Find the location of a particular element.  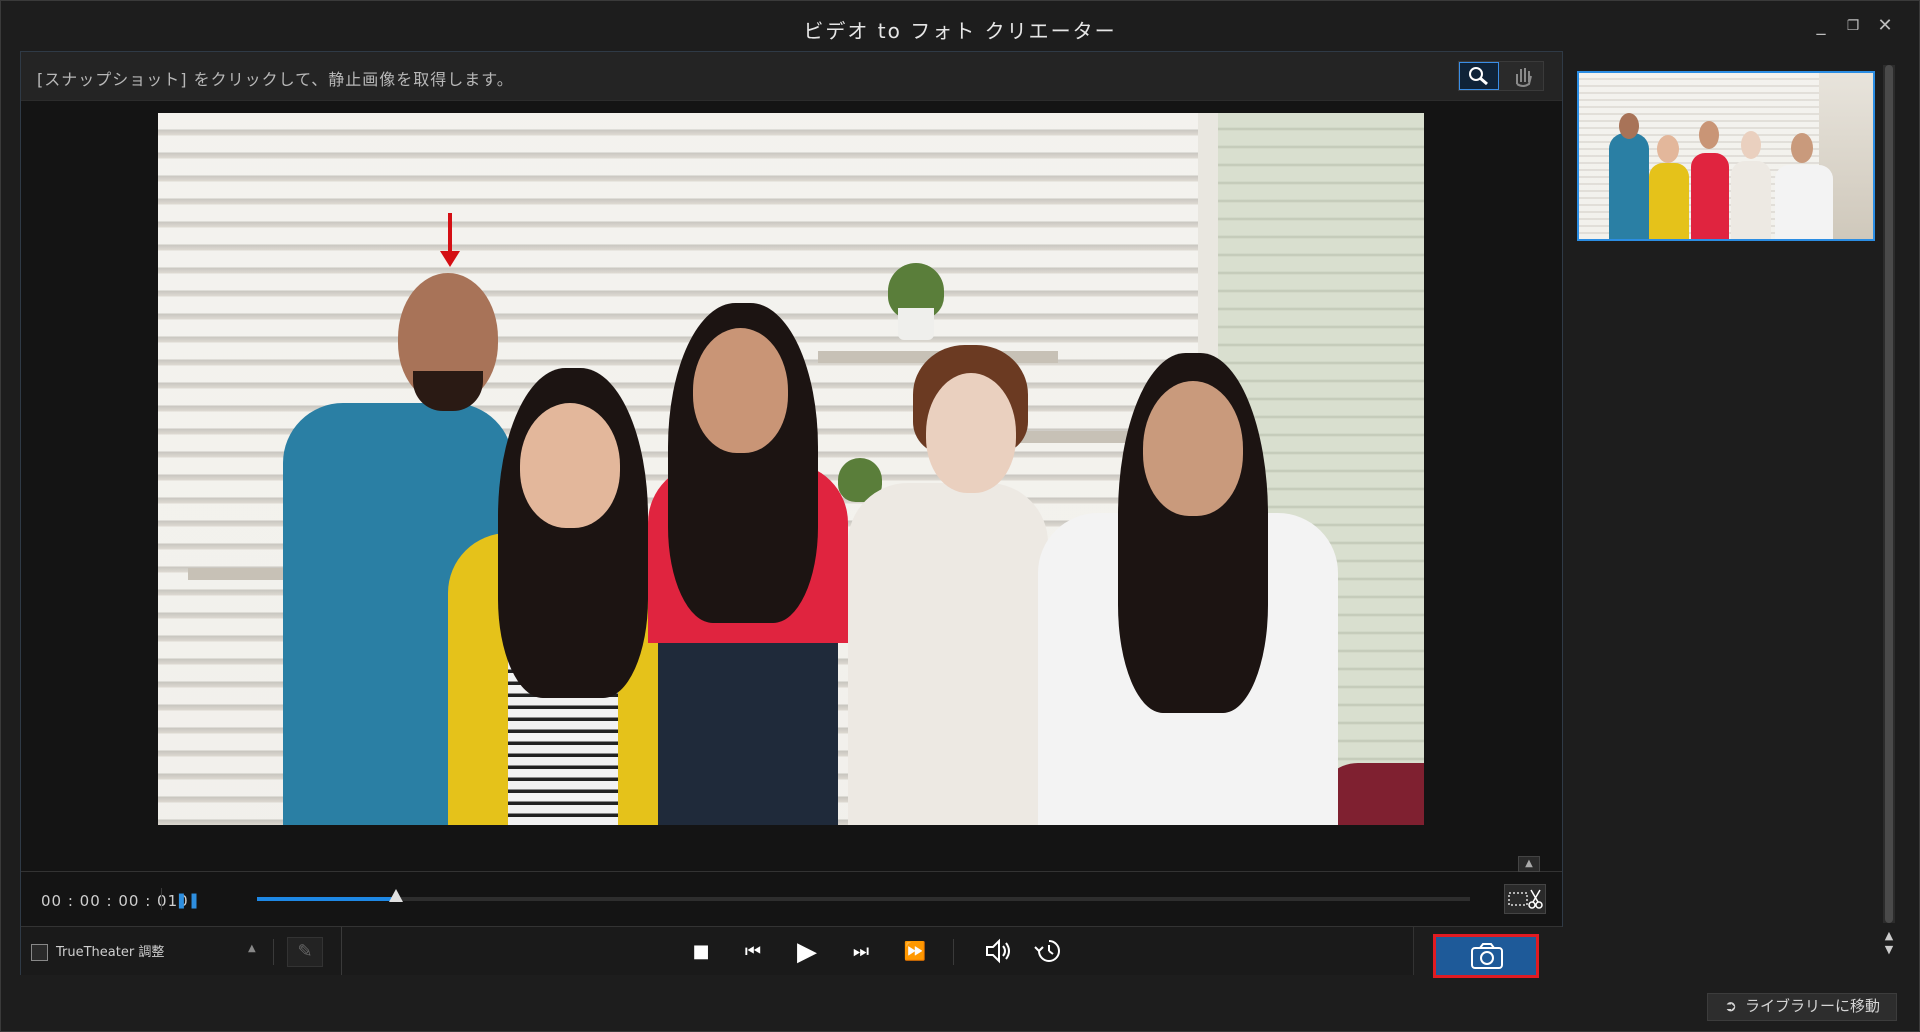

truetheater-expand-icon: ▲ is located at coordinates (252, 948).